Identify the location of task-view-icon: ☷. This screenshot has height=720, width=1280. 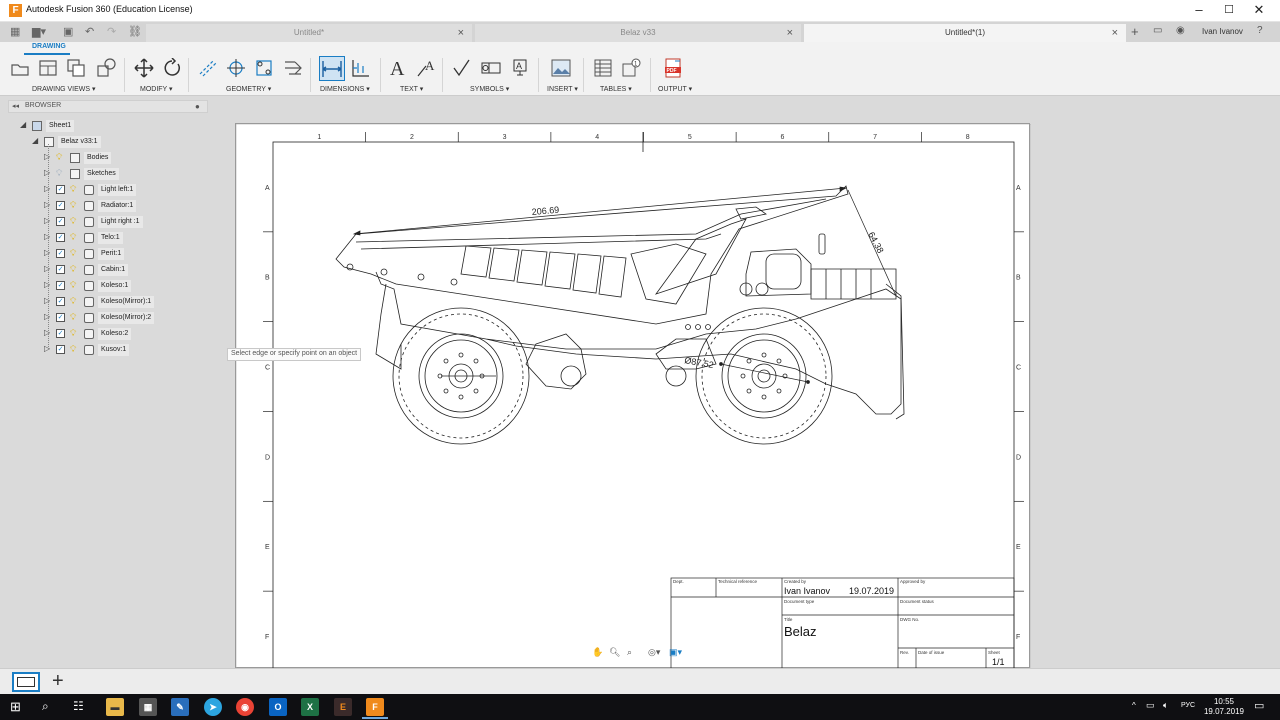
(78, 706).